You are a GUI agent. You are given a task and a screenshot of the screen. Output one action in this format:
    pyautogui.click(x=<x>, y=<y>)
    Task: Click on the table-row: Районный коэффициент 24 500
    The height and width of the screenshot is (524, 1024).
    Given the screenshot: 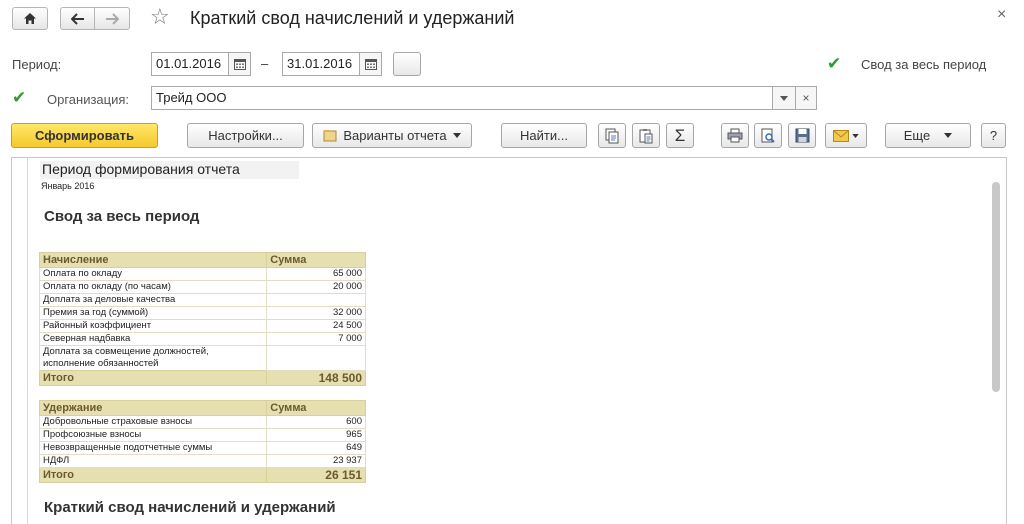 What is the action you would take?
    pyautogui.click(x=202, y=326)
    